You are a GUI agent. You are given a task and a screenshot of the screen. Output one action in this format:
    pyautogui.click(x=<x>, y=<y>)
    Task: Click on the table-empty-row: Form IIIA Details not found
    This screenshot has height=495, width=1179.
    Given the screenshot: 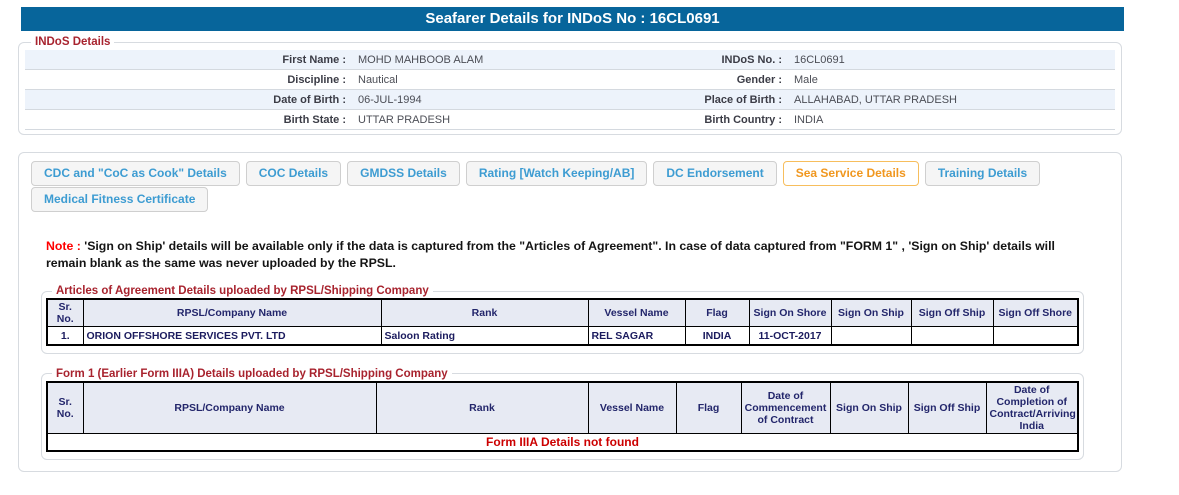 What is the action you would take?
    pyautogui.click(x=562, y=442)
    